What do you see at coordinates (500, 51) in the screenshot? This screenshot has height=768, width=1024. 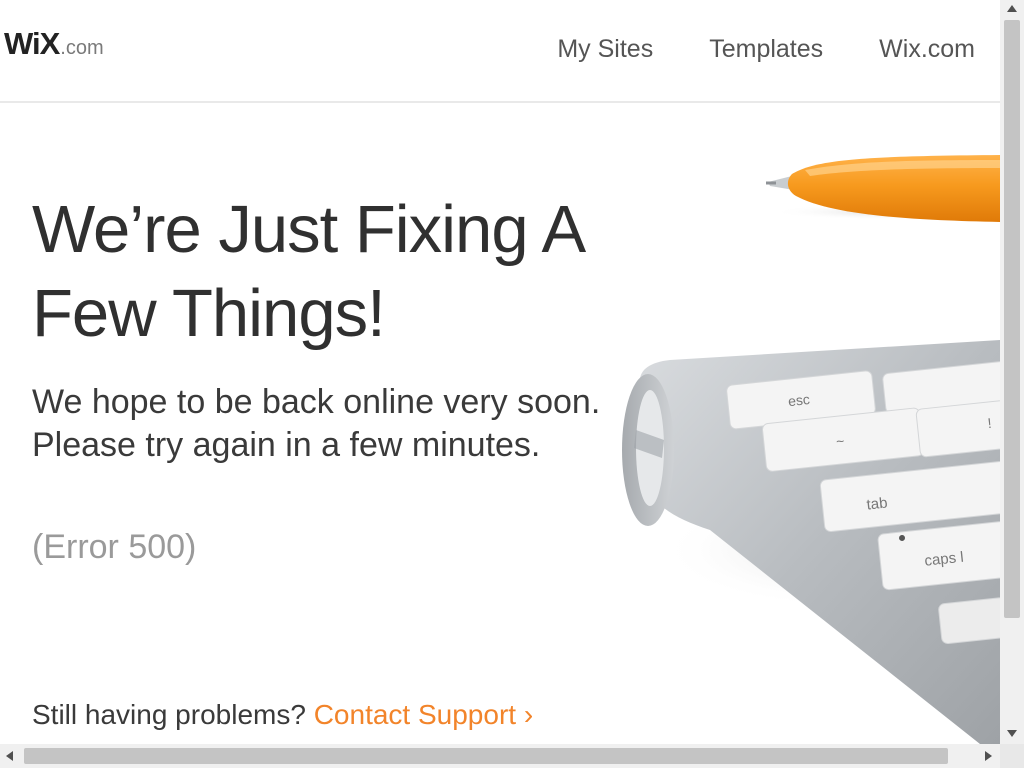 I see `site-header: WiX .com My Sites Templates Wix.com` at bounding box center [500, 51].